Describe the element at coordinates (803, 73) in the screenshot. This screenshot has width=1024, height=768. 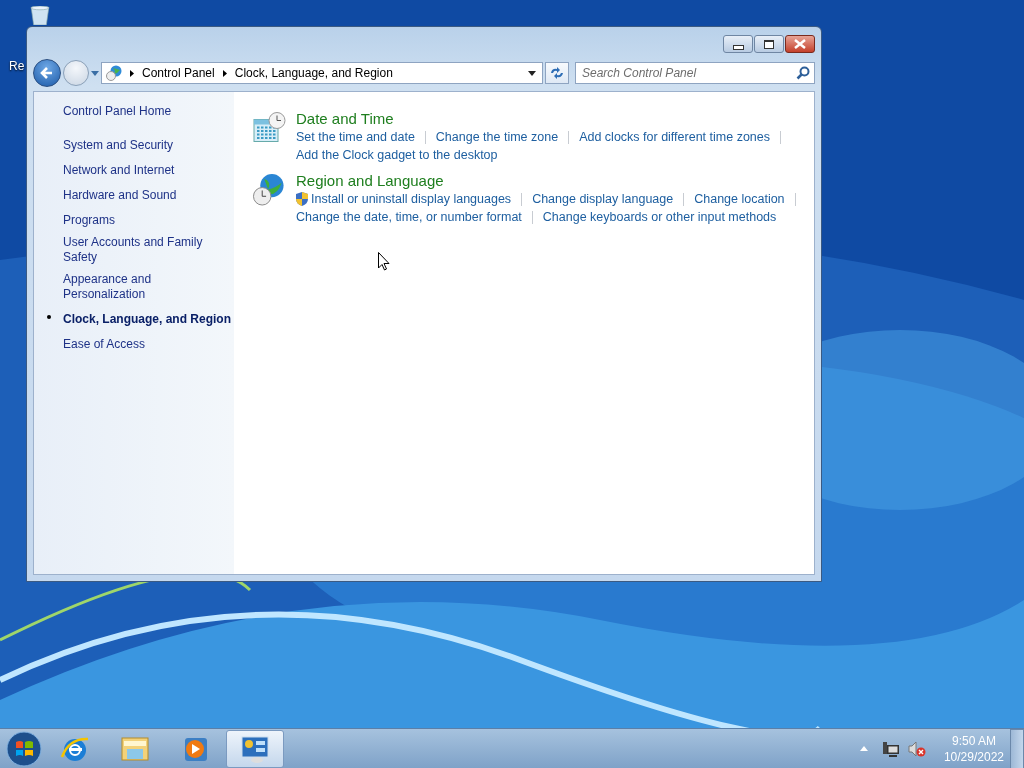
I see `search-icon` at that location.